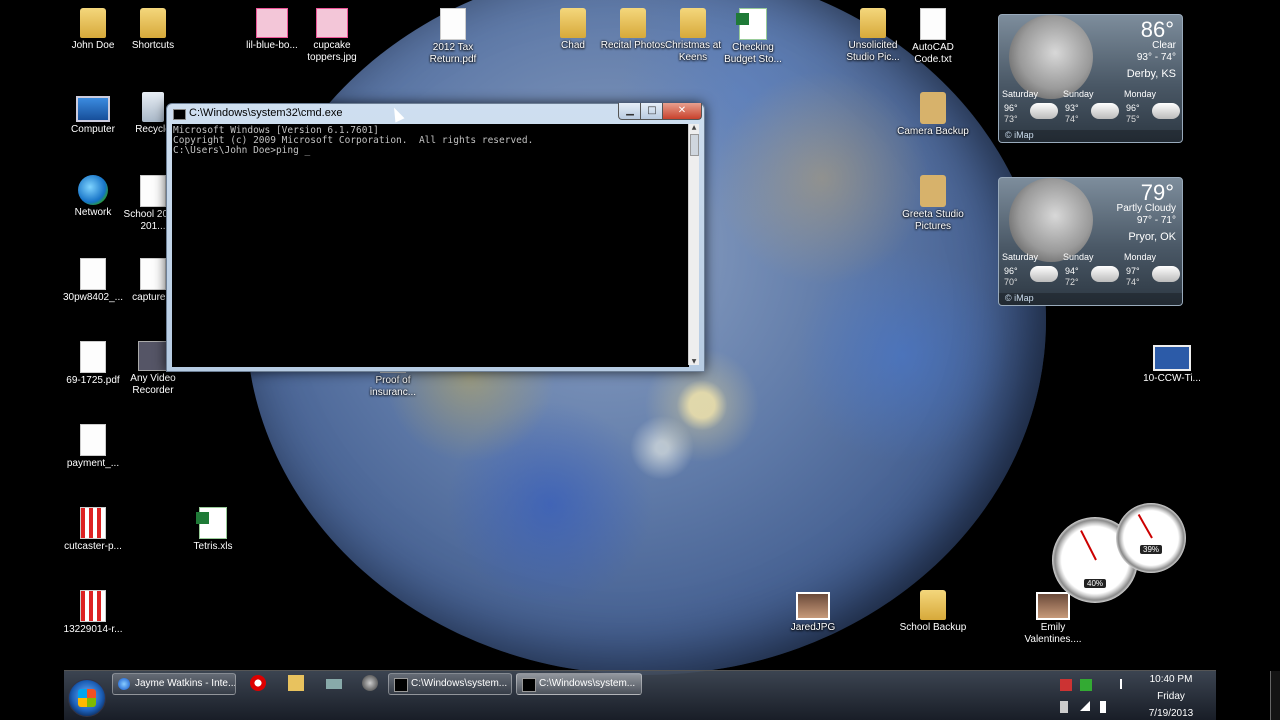  What do you see at coordinates (1164, 45) in the screenshot?
I see `current-condition: Clear` at bounding box center [1164, 45].